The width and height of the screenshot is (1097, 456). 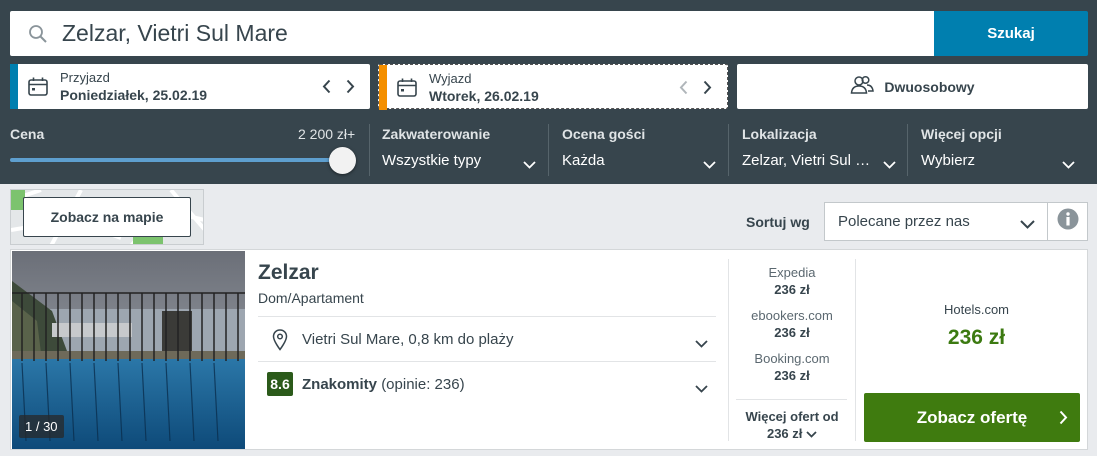 I want to click on rating-reviews: (opinie: 236), so click(x=423, y=384).